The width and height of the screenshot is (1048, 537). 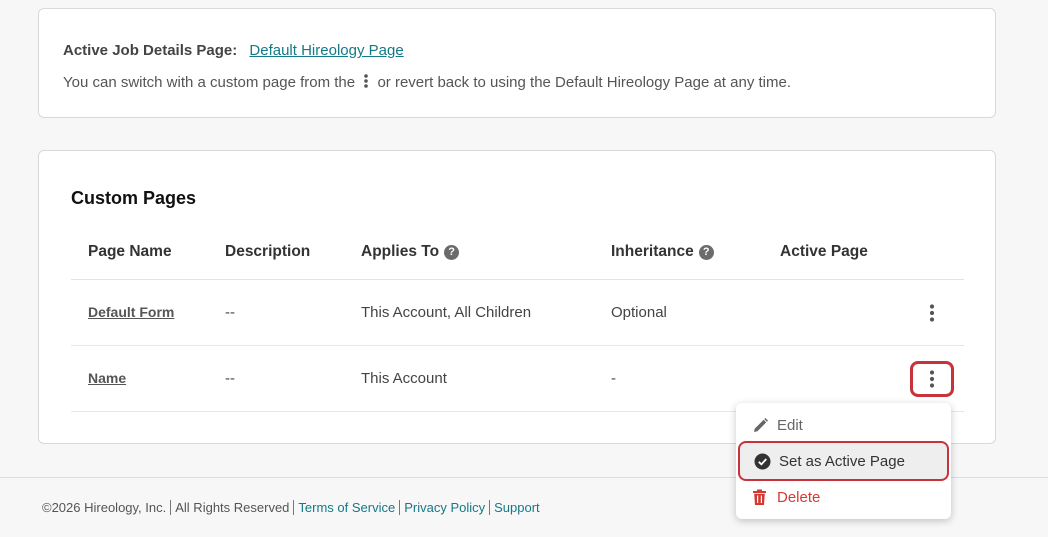 What do you see at coordinates (446, 312) in the screenshot?
I see `applies-to-cell: This Account, All Children` at bounding box center [446, 312].